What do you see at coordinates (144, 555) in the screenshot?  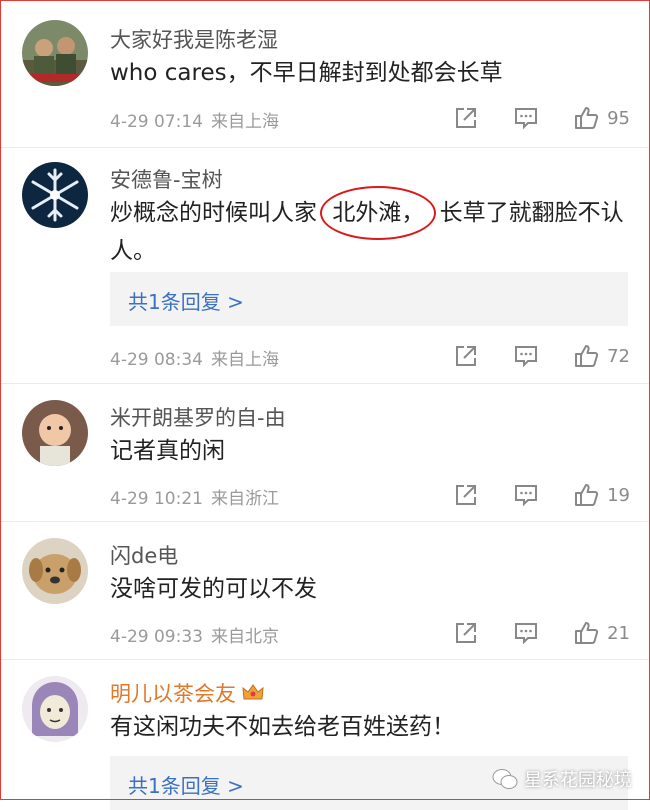 I see `username: 闪de电` at bounding box center [144, 555].